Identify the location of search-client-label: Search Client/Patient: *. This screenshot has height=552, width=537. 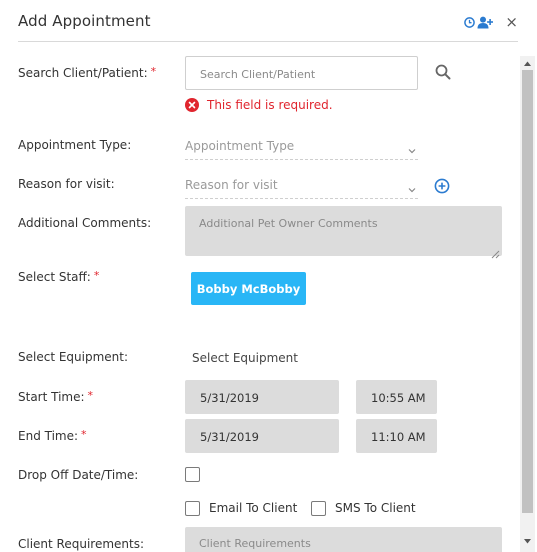
(87, 72).